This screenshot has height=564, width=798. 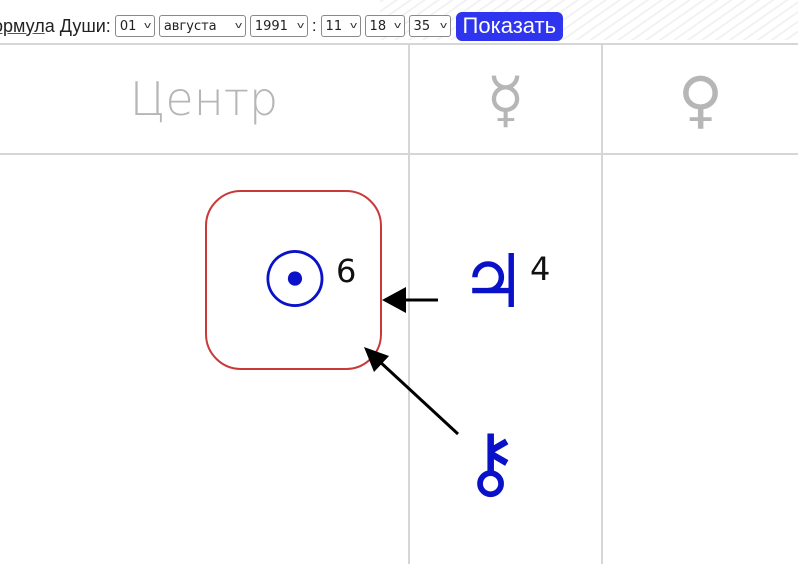 What do you see at coordinates (394, 300) in the screenshot?
I see `jupiter-arrow-head` at bounding box center [394, 300].